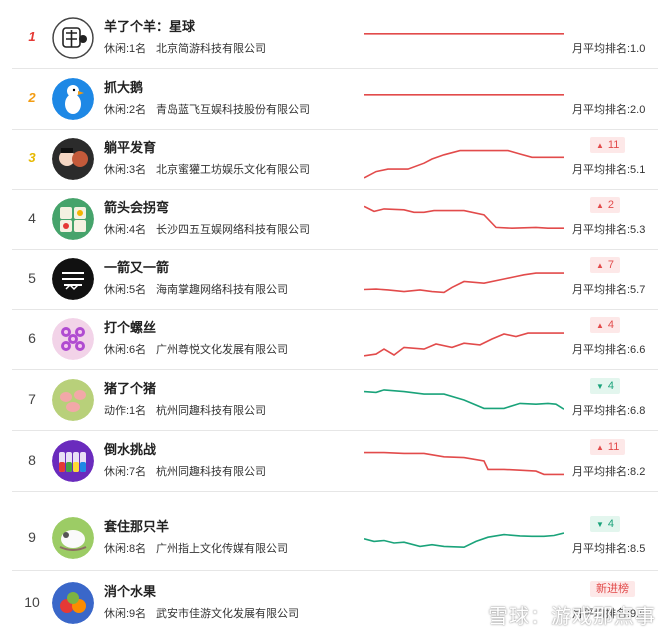 This screenshot has height=635, width=670. What do you see at coordinates (605, 265) in the screenshot?
I see `rank-change-badge: ▲ 7` at bounding box center [605, 265].